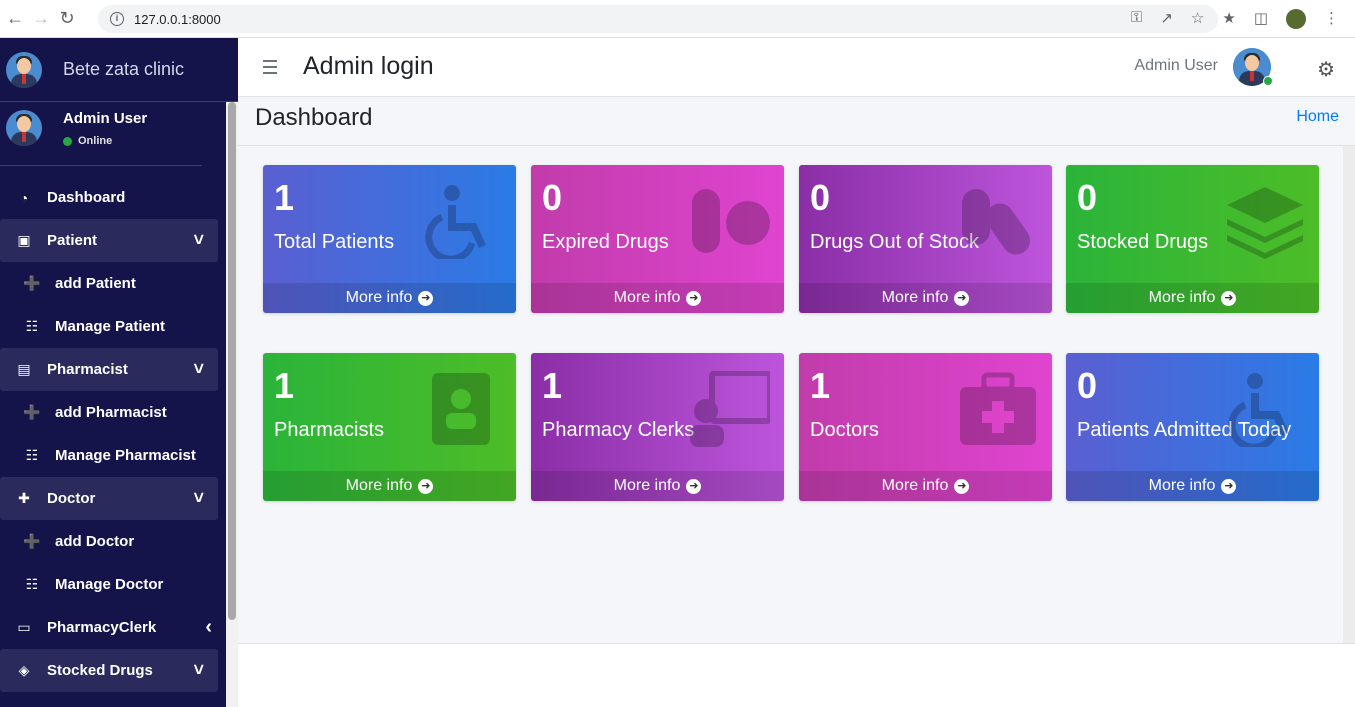  I want to click on sidebar-item-pharmacyclerk: ▭ PharmacyClerk ‹, so click(113, 627).